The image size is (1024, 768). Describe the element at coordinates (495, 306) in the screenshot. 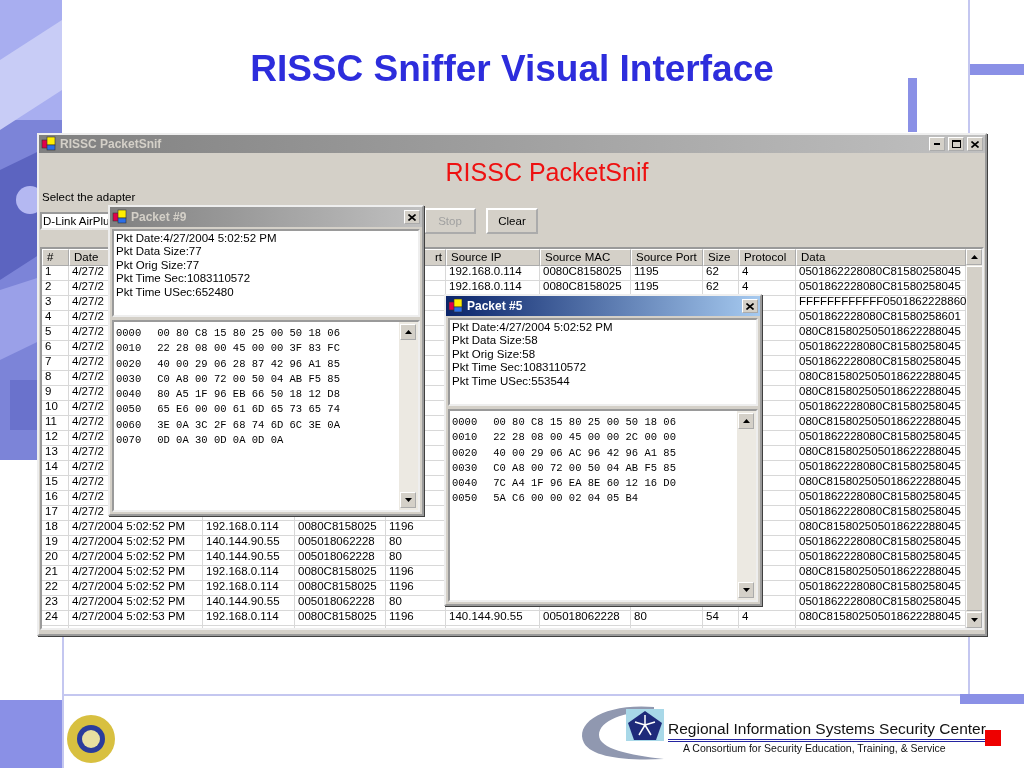

I see `window-title: Packet #5` at that location.